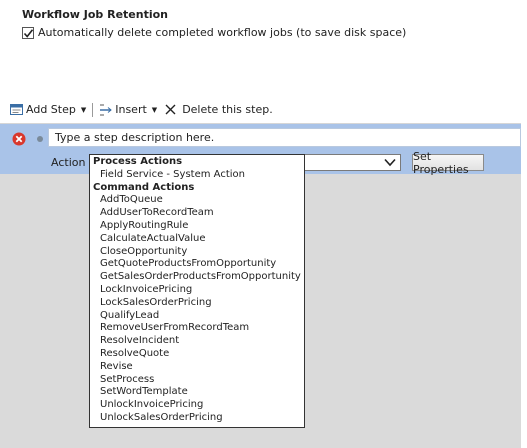  I want to click on chevron-down-icon, so click(390, 162).